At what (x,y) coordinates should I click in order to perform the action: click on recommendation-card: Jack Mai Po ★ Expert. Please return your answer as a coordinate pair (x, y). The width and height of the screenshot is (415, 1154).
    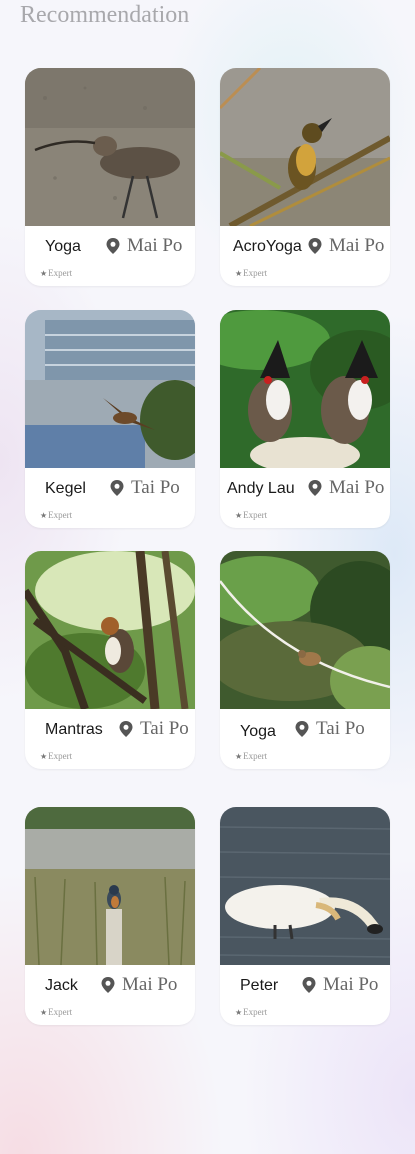
    Looking at the image, I should click on (110, 916).